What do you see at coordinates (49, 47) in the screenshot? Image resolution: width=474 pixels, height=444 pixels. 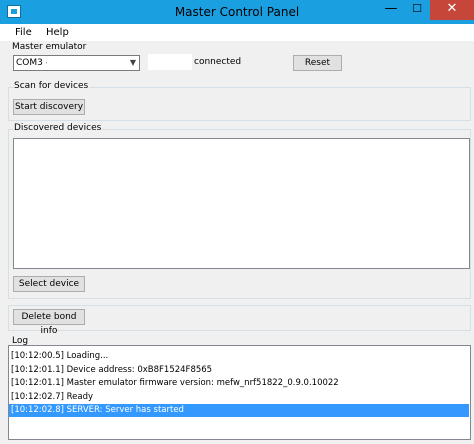 I see `master-emulator-label: Master emulator` at bounding box center [49, 47].